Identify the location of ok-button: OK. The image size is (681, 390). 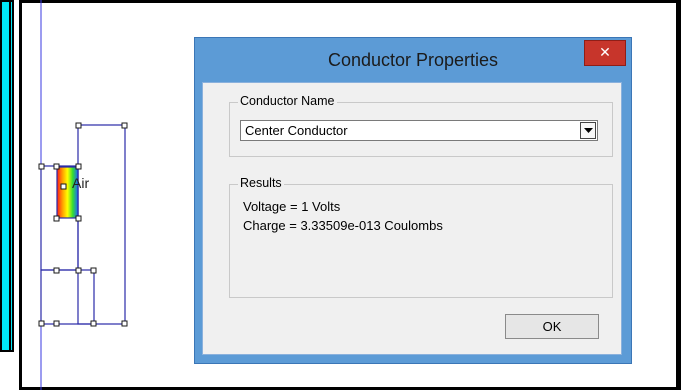
(552, 326).